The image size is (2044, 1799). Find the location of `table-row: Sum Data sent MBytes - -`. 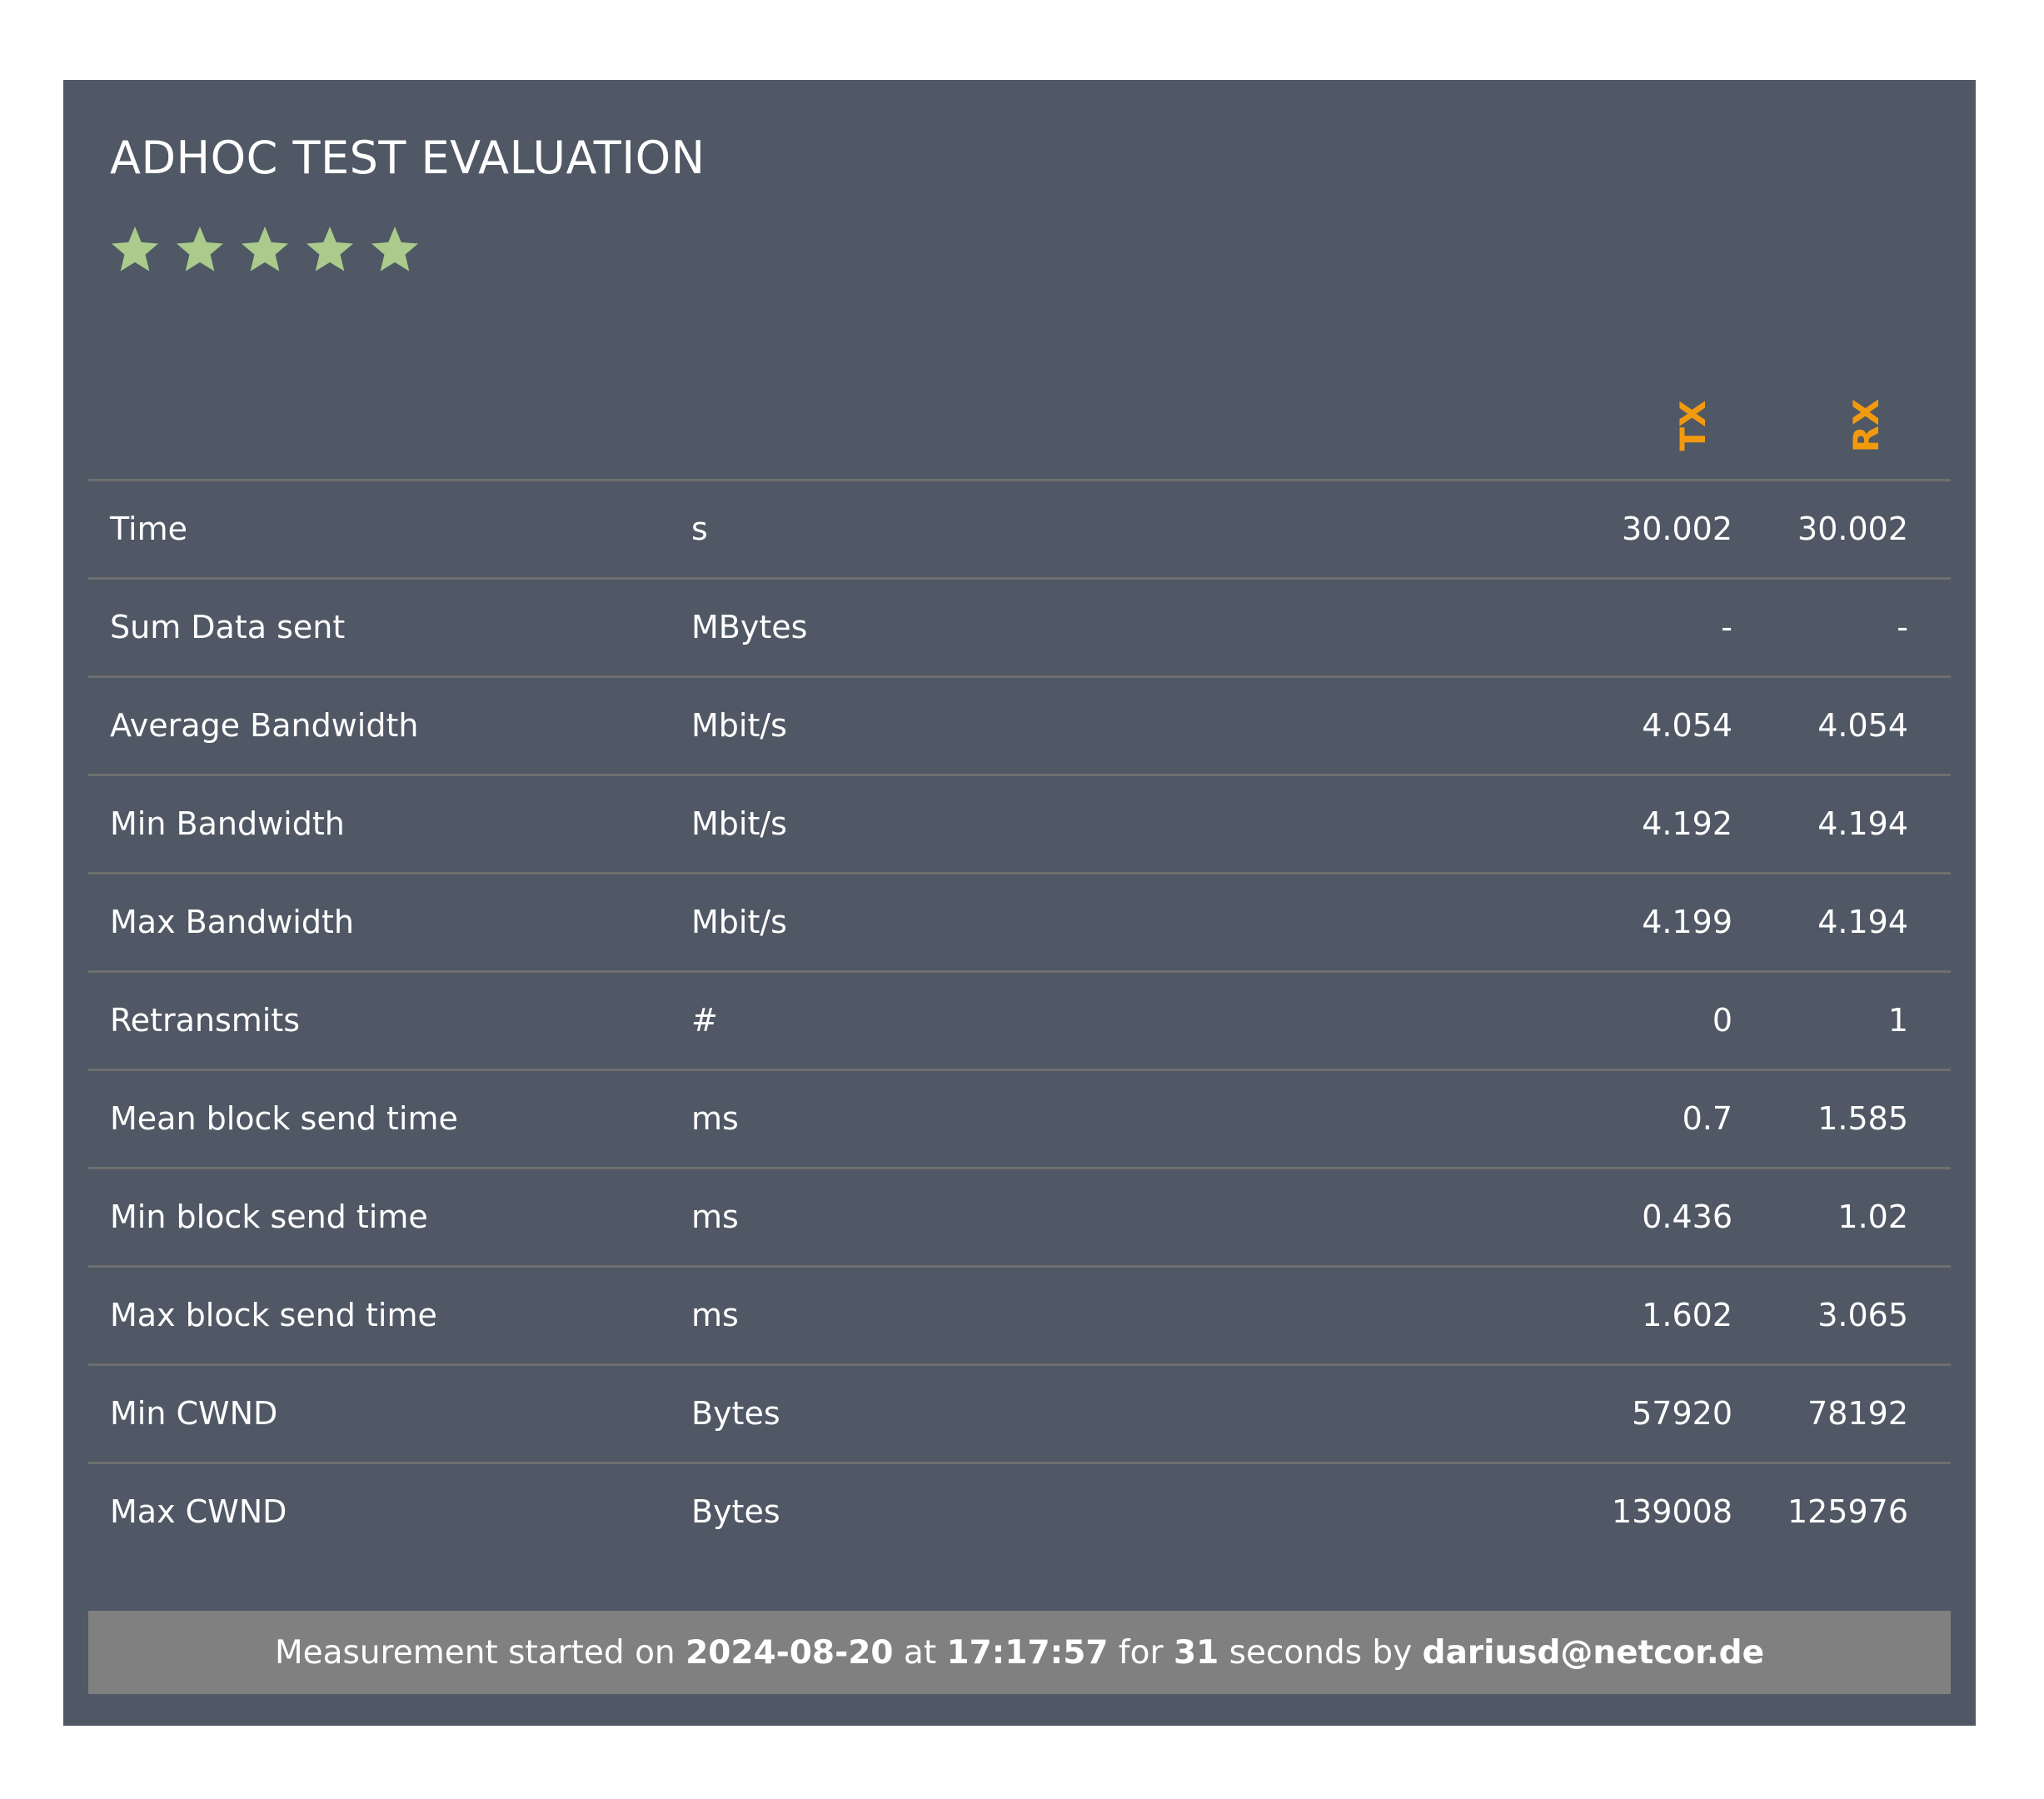

table-row: Sum Data sent MBytes - - is located at coordinates (1019, 626).